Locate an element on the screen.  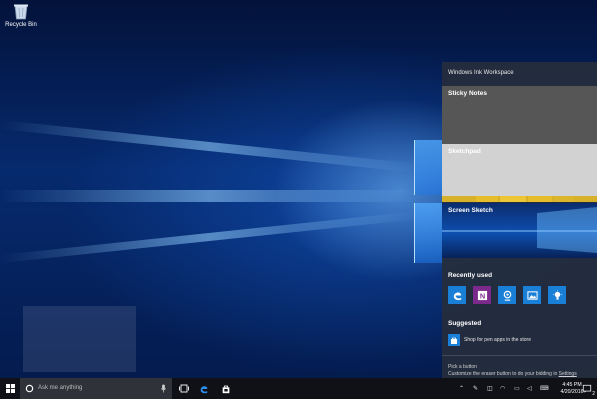
microphone-icon is located at coordinates (163, 388).